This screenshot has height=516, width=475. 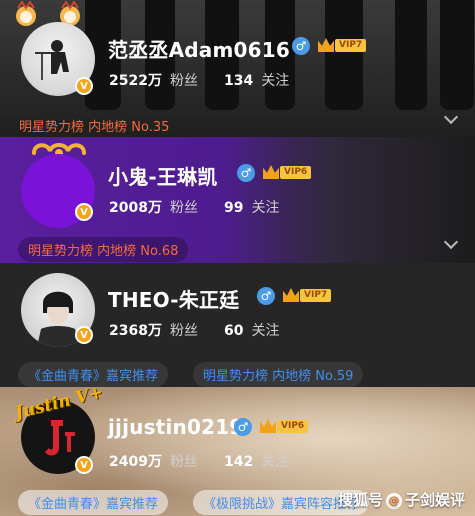 I want to click on user-stats: 2368万 粉丝 60 关注, so click(x=194, y=330).